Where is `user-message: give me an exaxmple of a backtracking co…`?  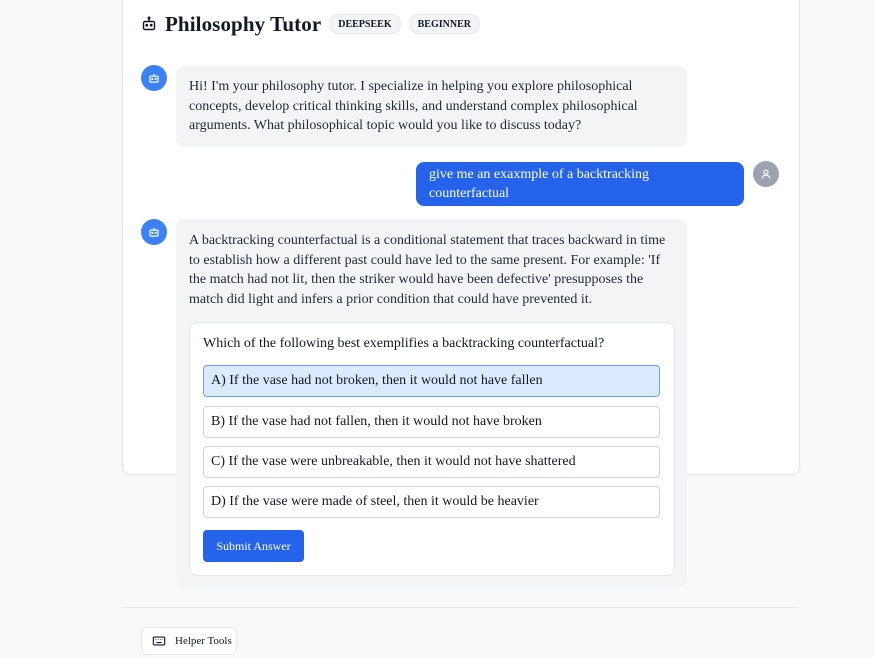
user-message: give me an exaxmple of a backtracking co… is located at coordinates (580, 184).